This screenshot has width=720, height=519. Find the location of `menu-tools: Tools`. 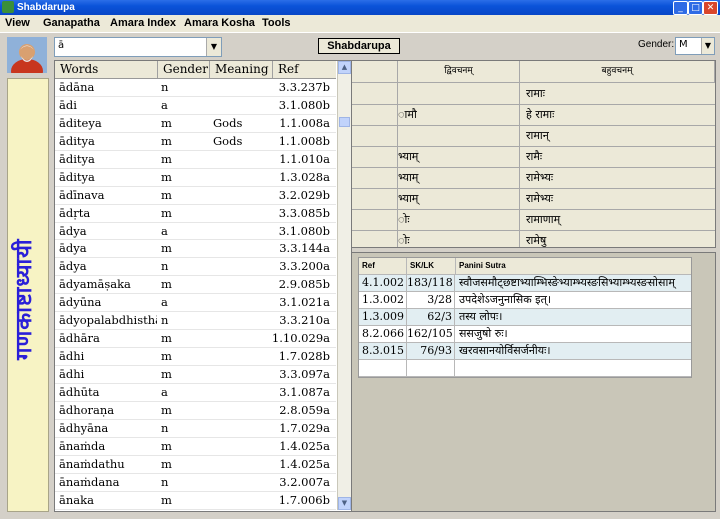

menu-tools: Tools is located at coordinates (276, 23).